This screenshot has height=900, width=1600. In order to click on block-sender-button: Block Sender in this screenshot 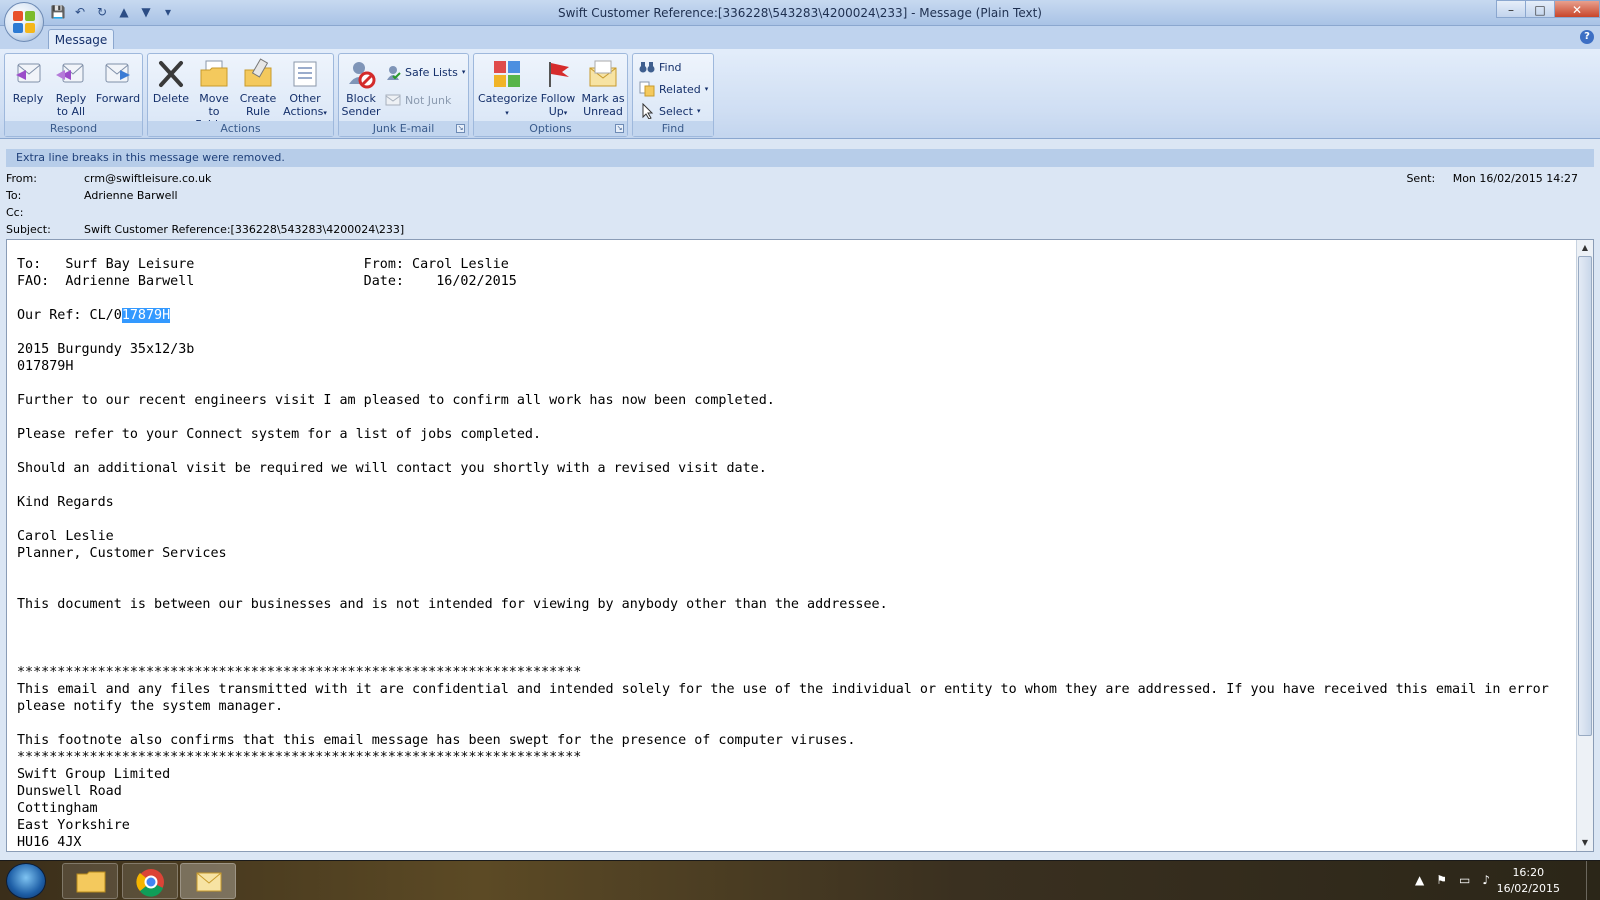, I will do `click(361, 88)`.